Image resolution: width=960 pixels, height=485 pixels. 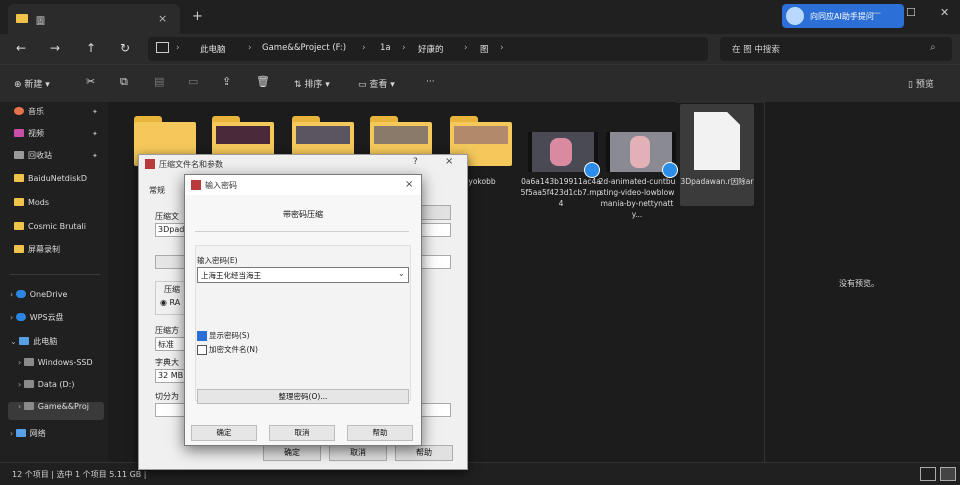 What do you see at coordinates (172, 289) in the screenshot?
I see `format-label: 压缩` at bounding box center [172, 289].